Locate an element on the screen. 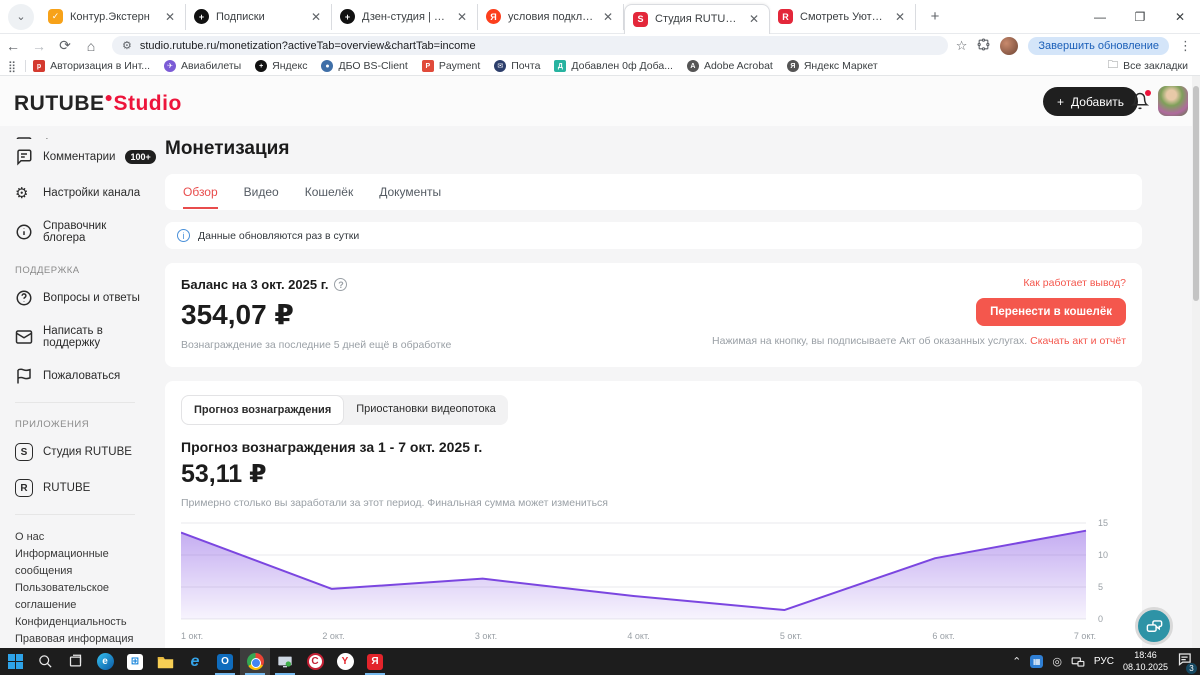  bookmark-item: A Adobe Acrobat is located at coordinates (730, 66).